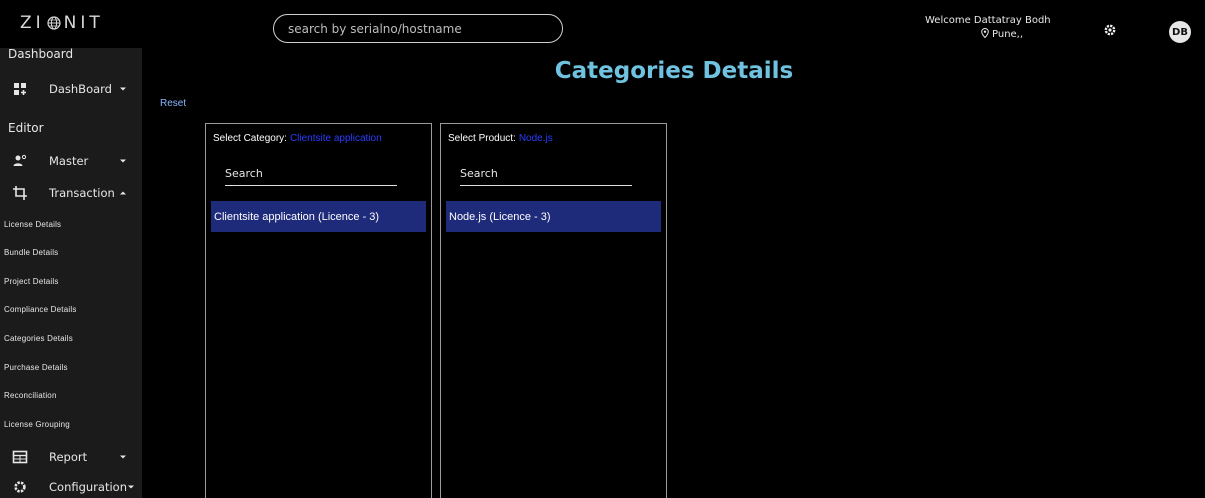 This screenshot has height=498, width=1205. I want to click on sidebar-subitem-categories-details: Categories Details, so click(38, 338).